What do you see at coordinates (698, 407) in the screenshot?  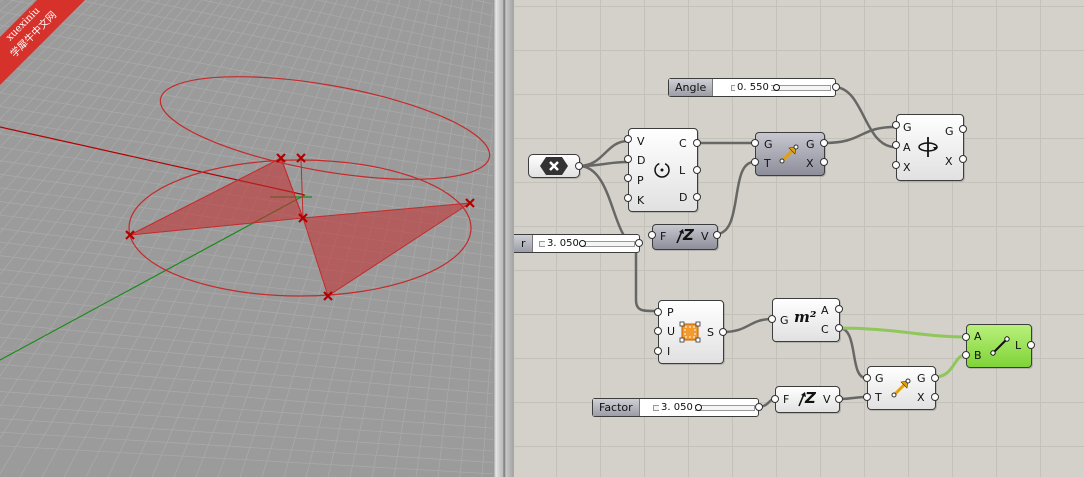 I see `factor-bottom-knob` at bounding box center [698, 407].